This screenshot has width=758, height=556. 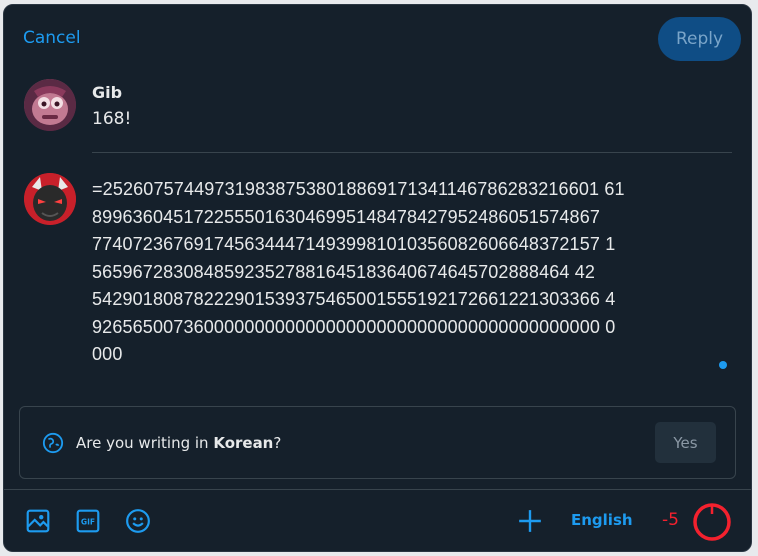 I want to click on reply-button: Reply, so click(x=699, y=39).